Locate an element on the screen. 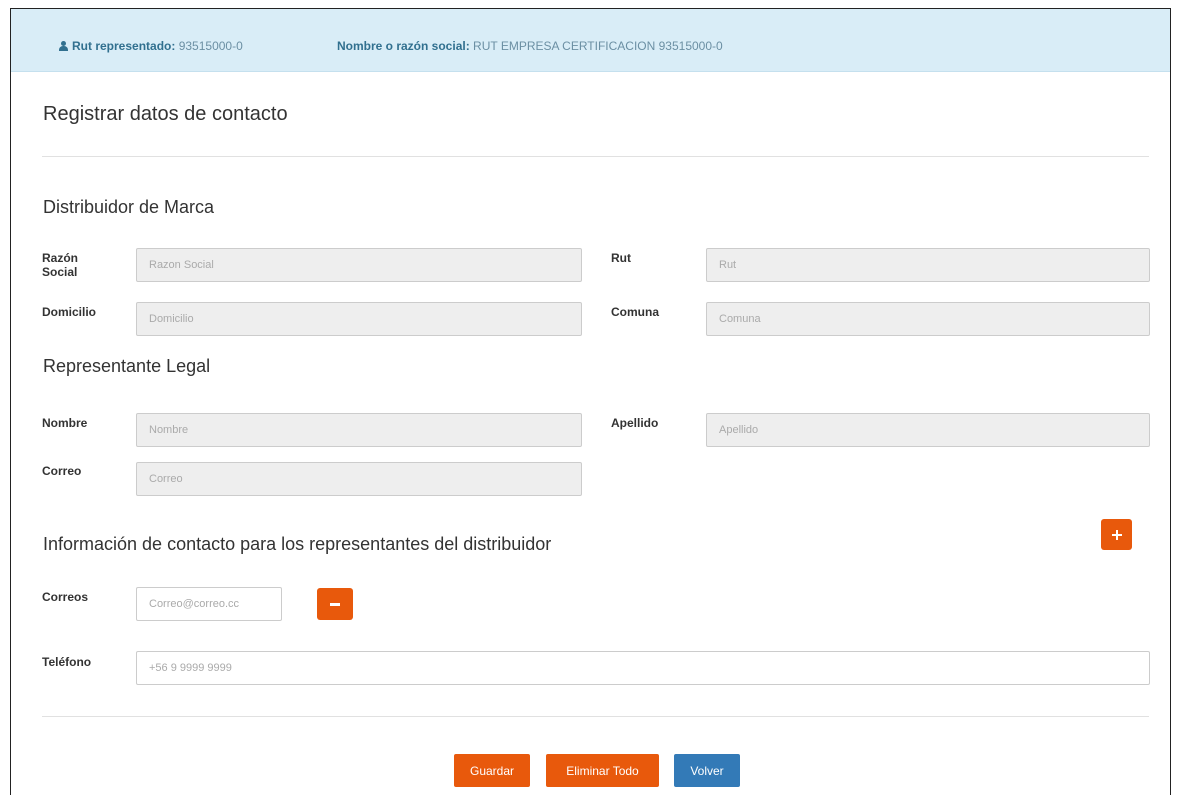  add-email-button is located at coordinates (1116, 534).